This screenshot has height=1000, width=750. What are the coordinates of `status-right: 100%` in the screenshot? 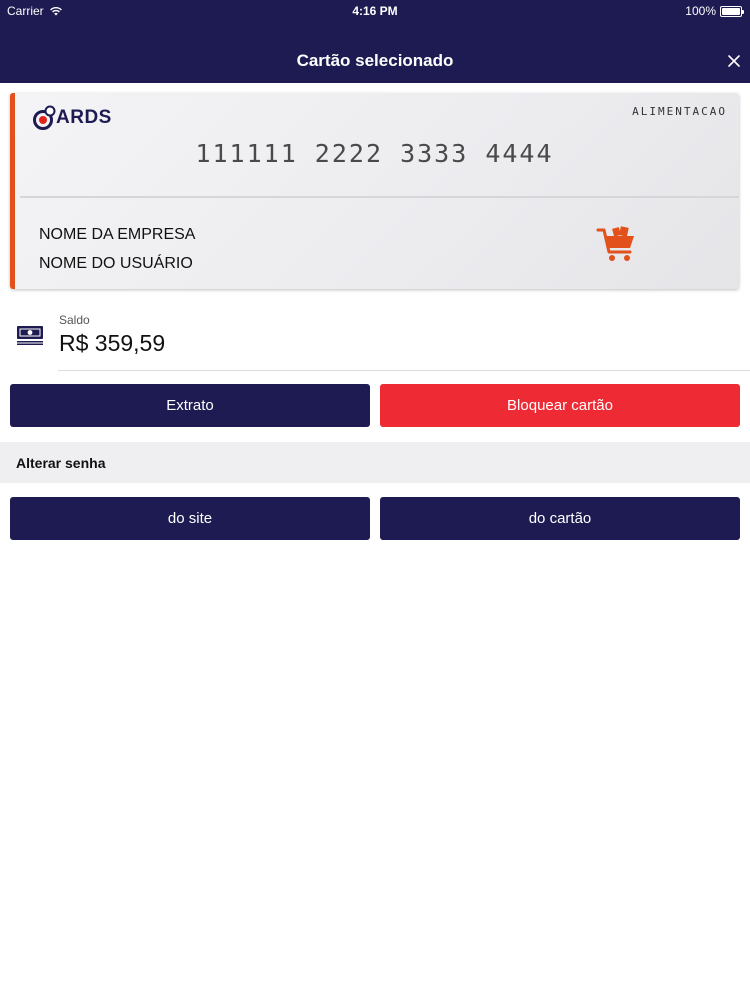 It's located at (714, 11).